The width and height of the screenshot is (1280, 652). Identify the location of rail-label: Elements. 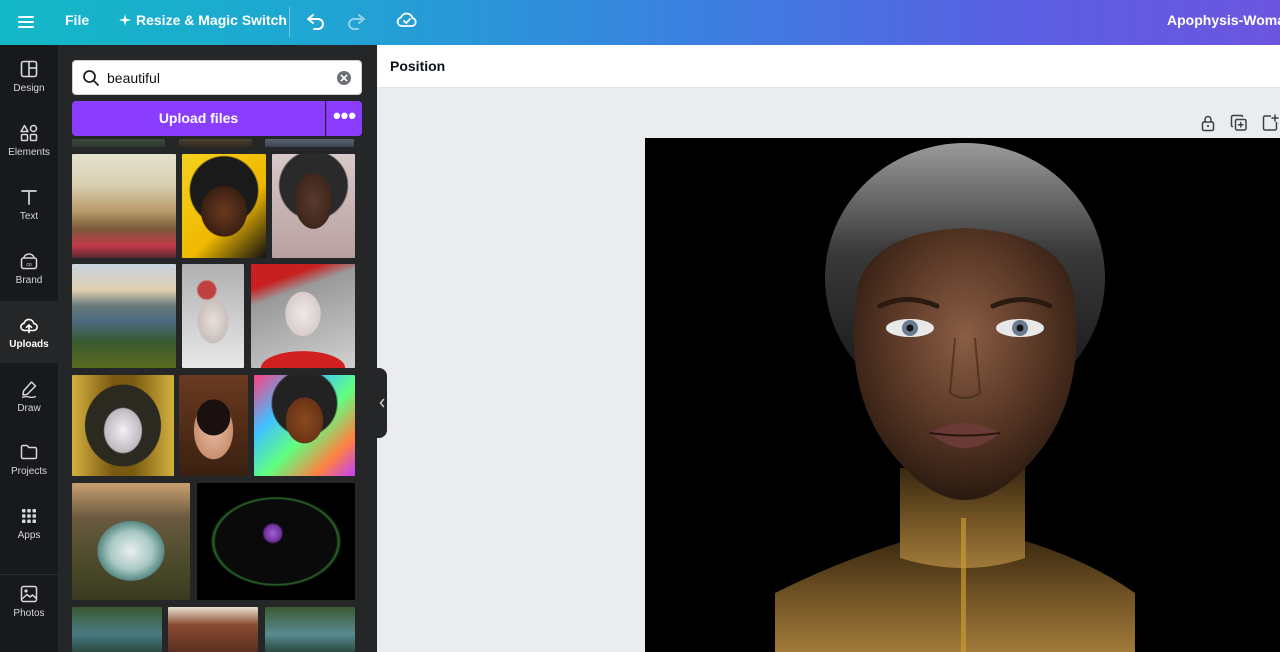
(29, 152).